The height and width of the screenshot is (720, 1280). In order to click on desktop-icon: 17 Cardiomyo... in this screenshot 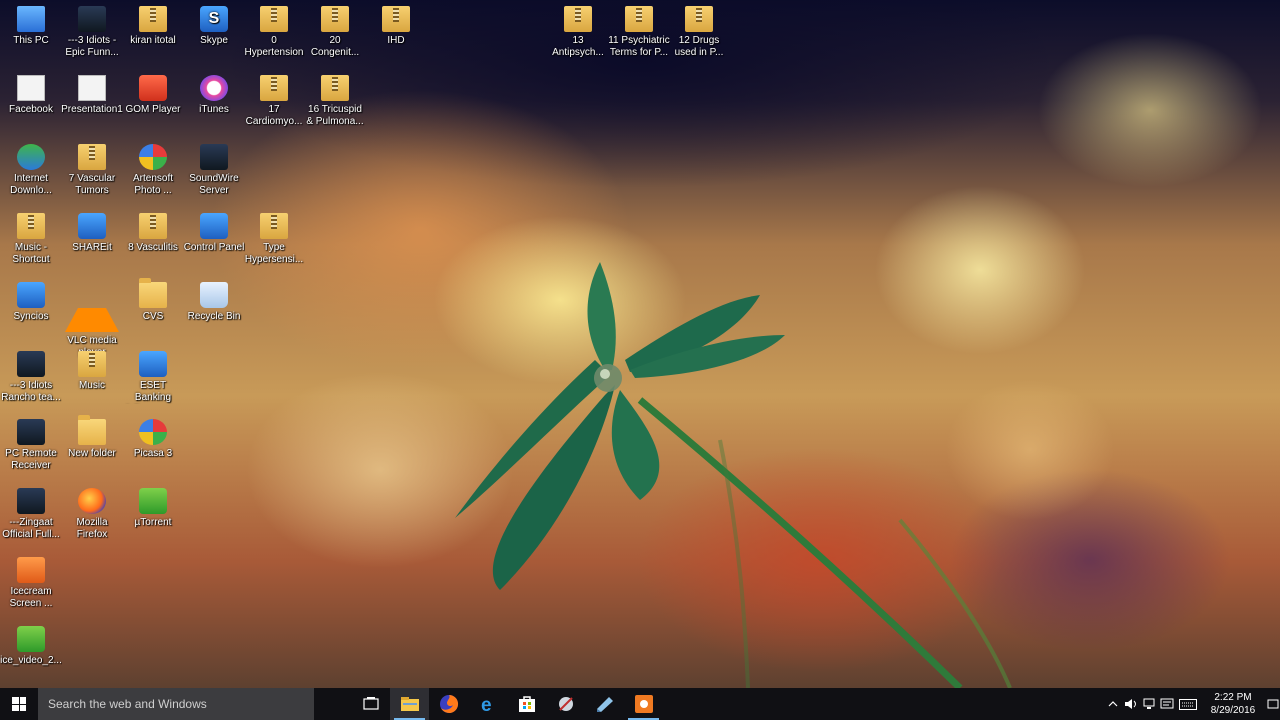, I will do `click(274, 102)`.